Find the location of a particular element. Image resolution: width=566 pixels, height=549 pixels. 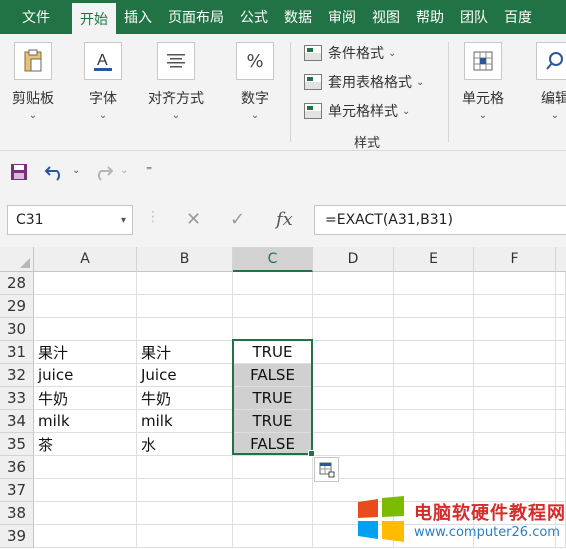

column-header-a: A is located at coordinates (85, 259).